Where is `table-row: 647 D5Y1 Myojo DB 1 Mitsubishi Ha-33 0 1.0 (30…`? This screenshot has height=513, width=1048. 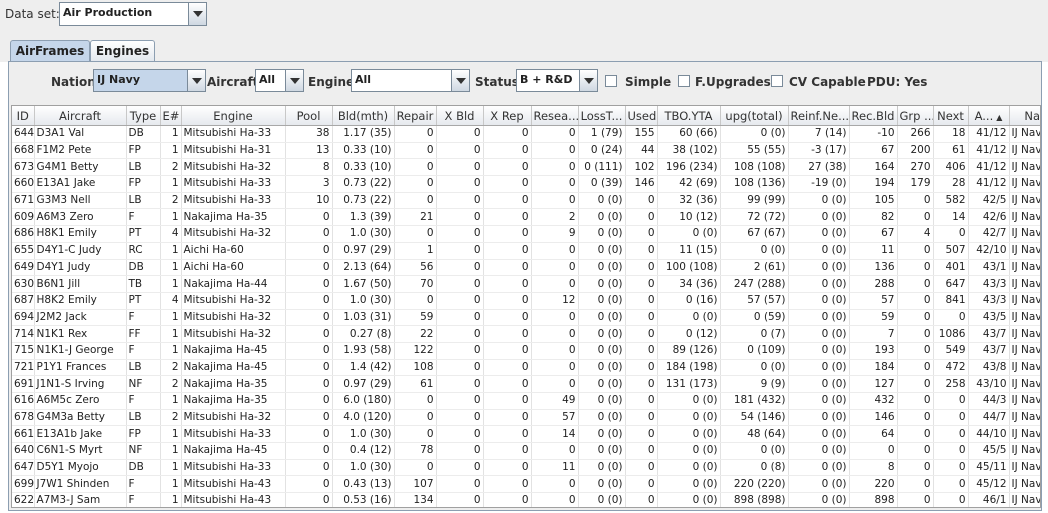
table-row: 647 D5Y1 Myojo DB 1 Mitsubishi Ha-33 0 1.0 (30… is located at coordinates (526, 468).